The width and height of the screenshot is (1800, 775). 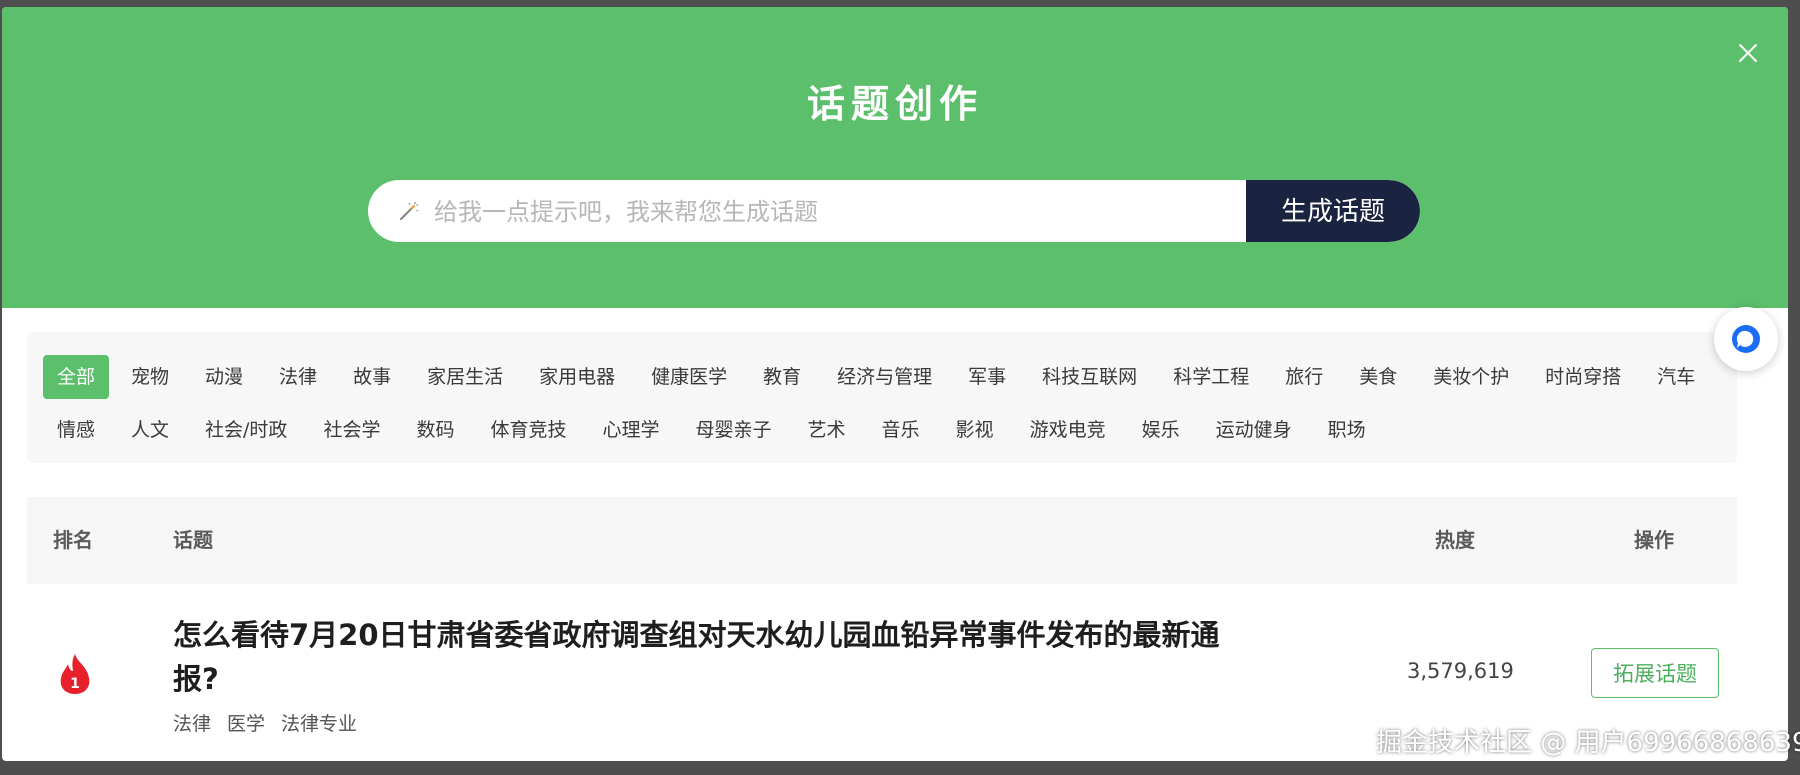 I want to click on category-tab: 军事, so click(x=987, y=377).